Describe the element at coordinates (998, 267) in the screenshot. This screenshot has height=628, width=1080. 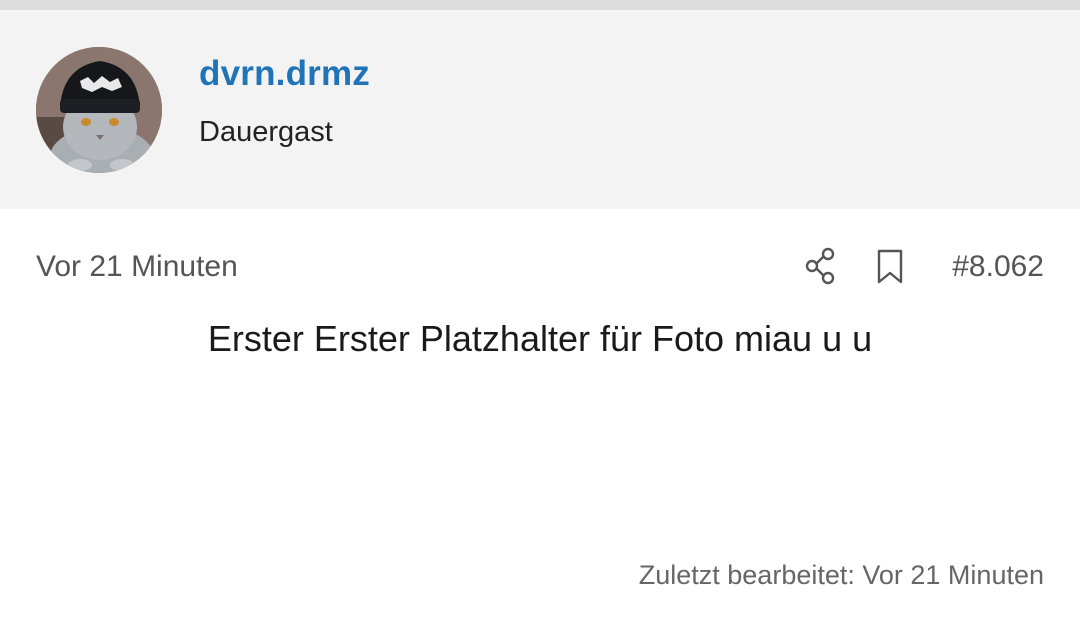
I see `post-number-link: #8.062` at that location.